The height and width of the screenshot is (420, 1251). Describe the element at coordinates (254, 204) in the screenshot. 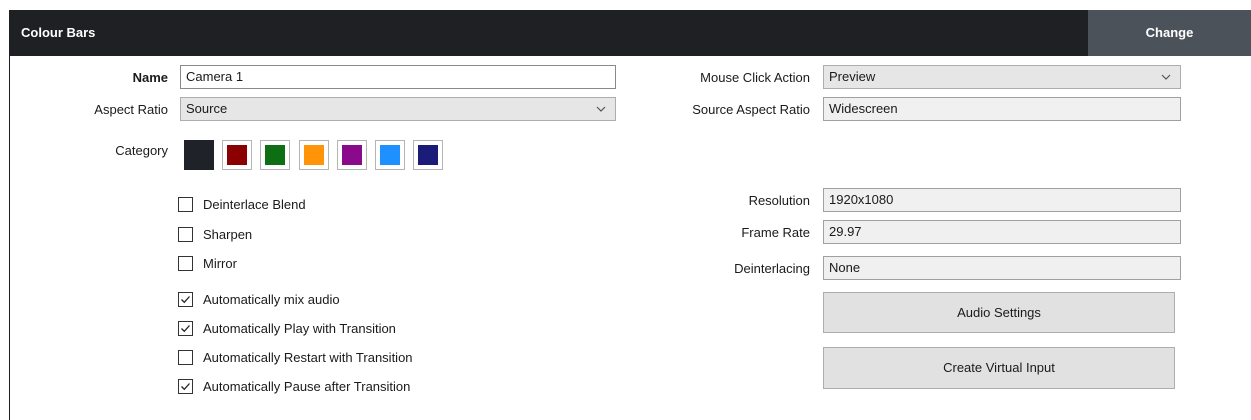

I see `checkbox-label: Deinterlace Blend` at that location.